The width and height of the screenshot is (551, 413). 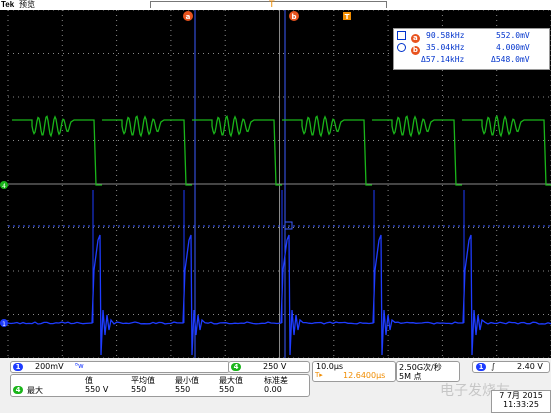 I want to click on datetime-box: 7 7月 2015 11:33:25, so click(x=521, y=401).